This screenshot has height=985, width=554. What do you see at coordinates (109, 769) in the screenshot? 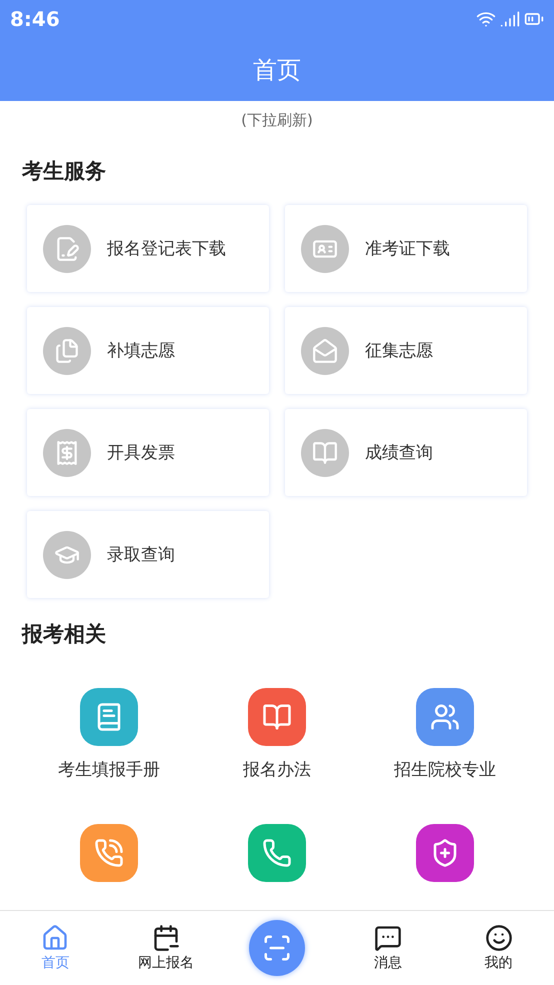
I see `shortcut-label: 考生填报手册` at bounding box center [109, 769].